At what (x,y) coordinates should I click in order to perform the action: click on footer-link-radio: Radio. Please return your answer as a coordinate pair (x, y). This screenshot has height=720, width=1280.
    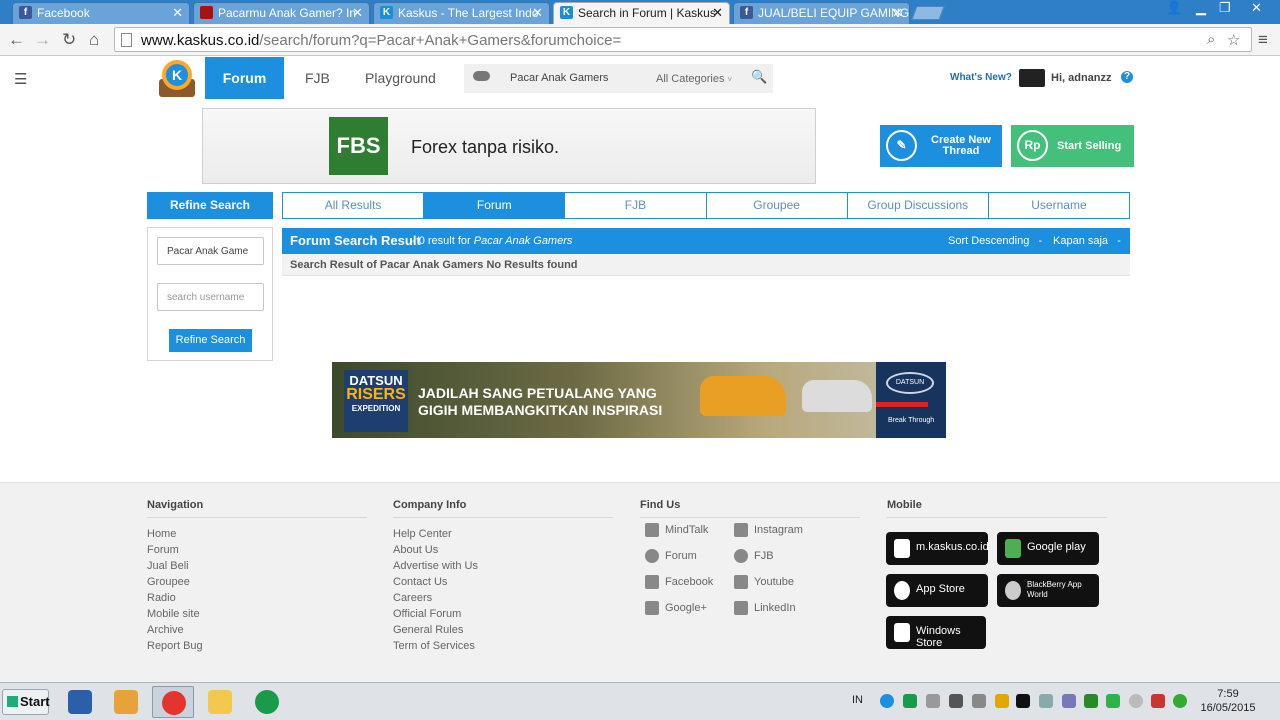
    Looking at the image, I should click on (257, 598).